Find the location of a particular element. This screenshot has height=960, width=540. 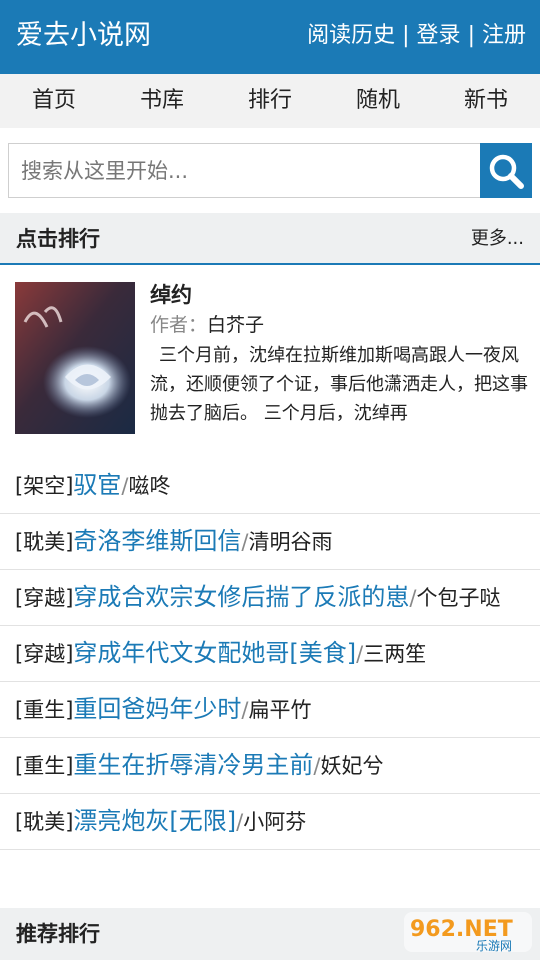

watermark-sub: 乐游网 is located at coordinates (494, 946).